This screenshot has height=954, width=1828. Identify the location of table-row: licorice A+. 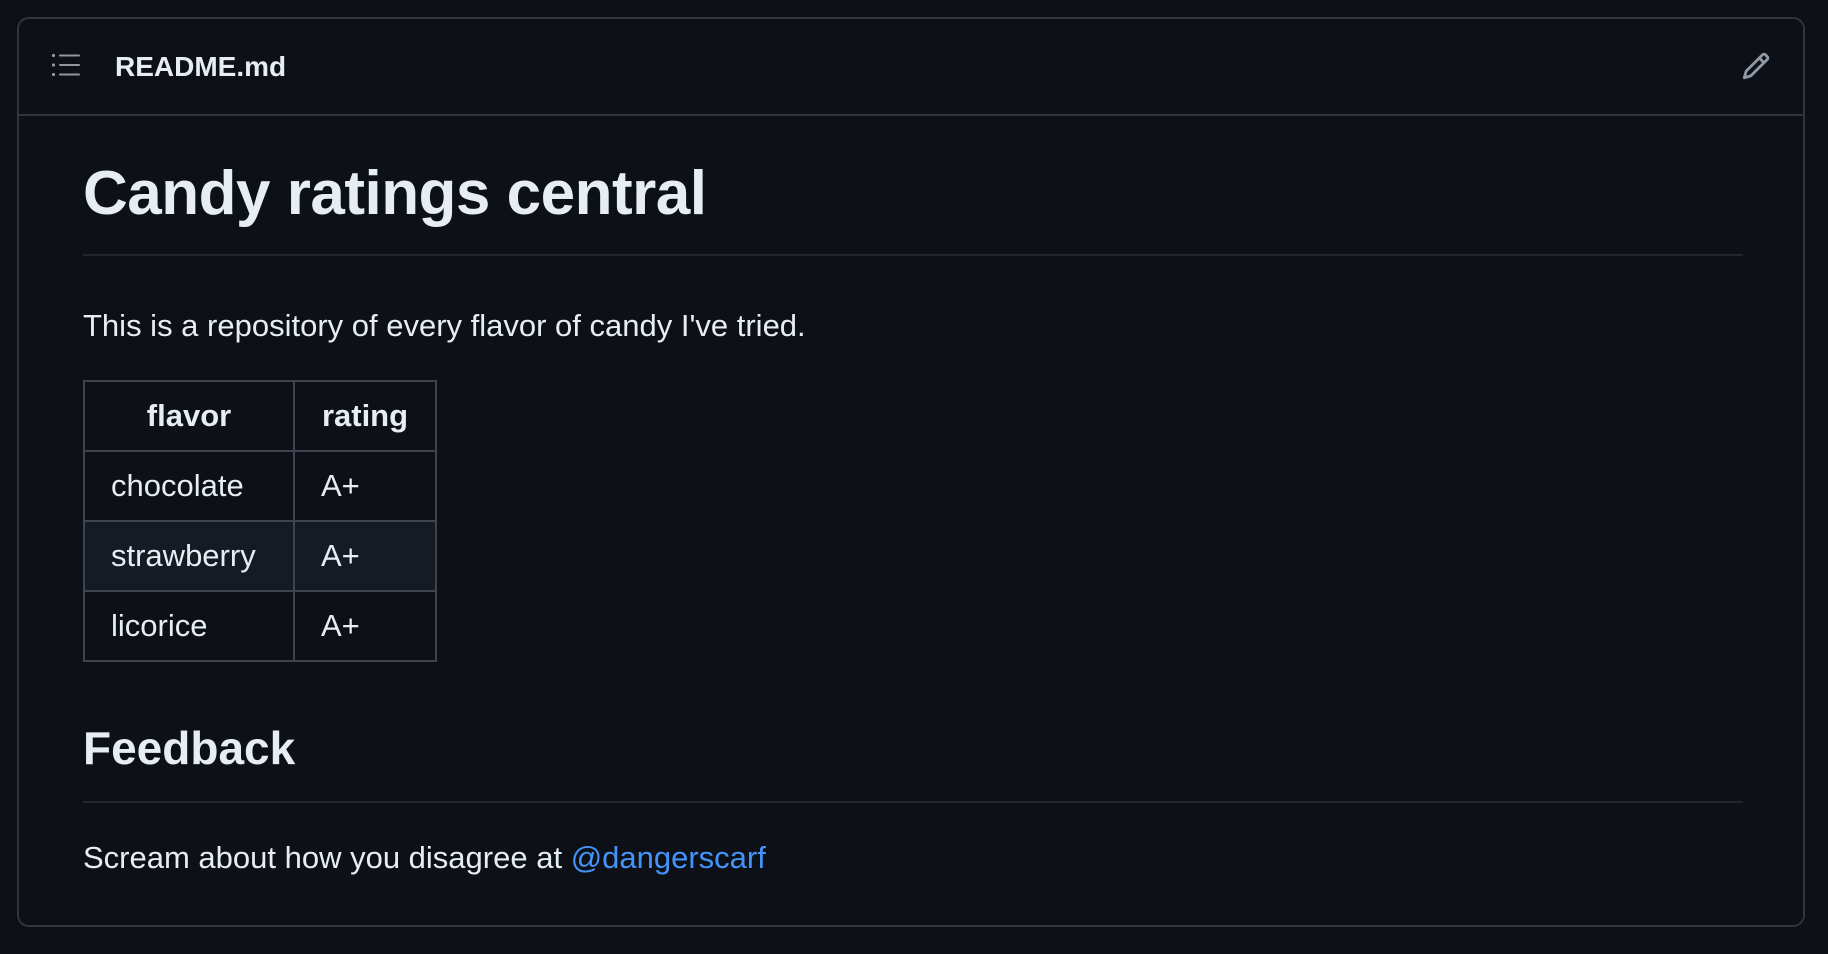
(260, 626).